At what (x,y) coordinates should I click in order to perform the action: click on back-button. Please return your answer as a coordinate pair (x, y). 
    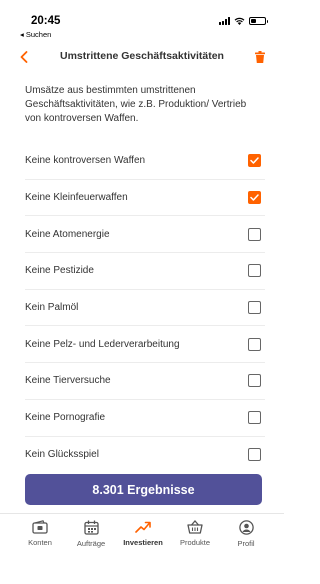
    Looking at the image, I should click on (24, 57).